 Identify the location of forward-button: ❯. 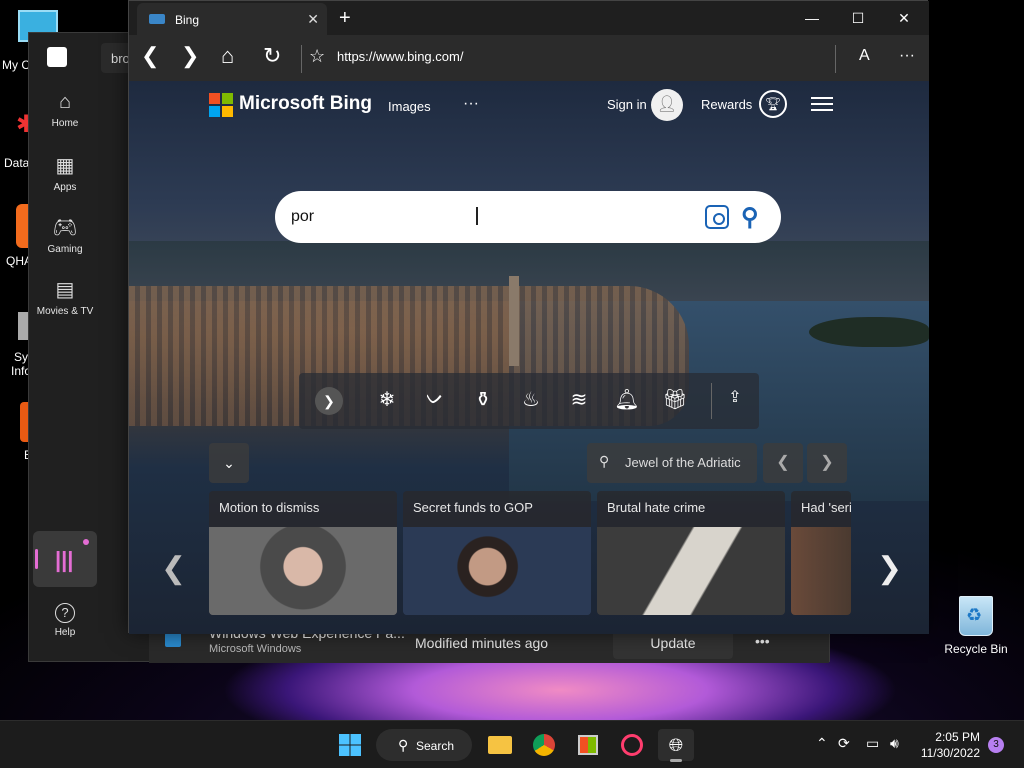
(190, 56).